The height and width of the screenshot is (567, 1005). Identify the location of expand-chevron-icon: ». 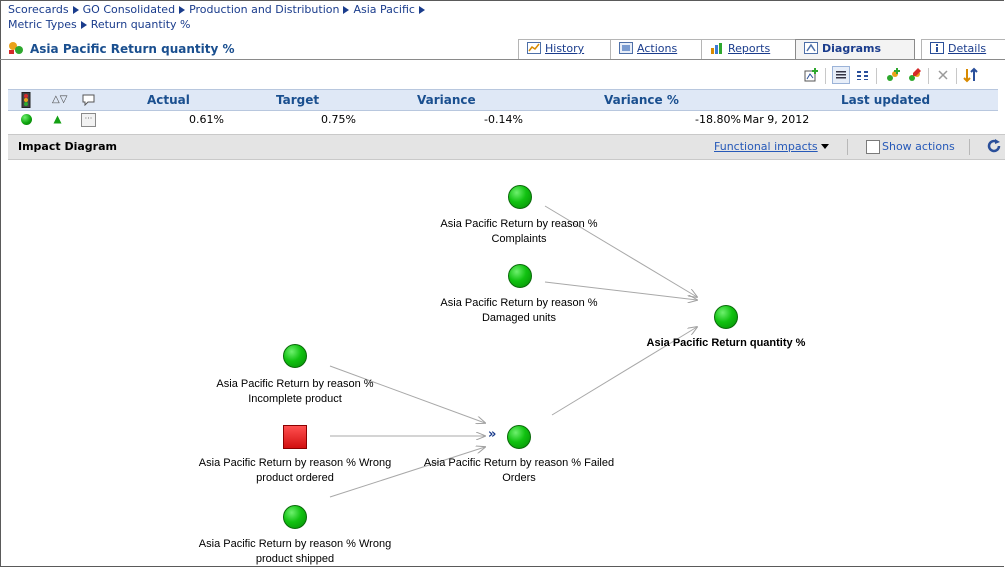
(492, 434).